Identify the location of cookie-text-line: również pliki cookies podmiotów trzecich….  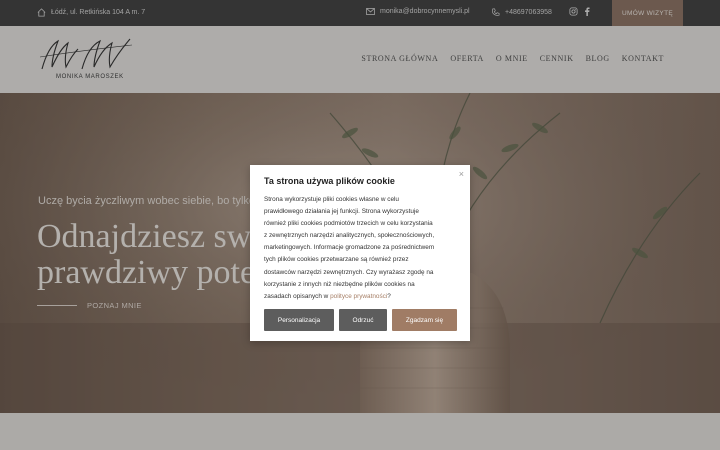
(348, 224).